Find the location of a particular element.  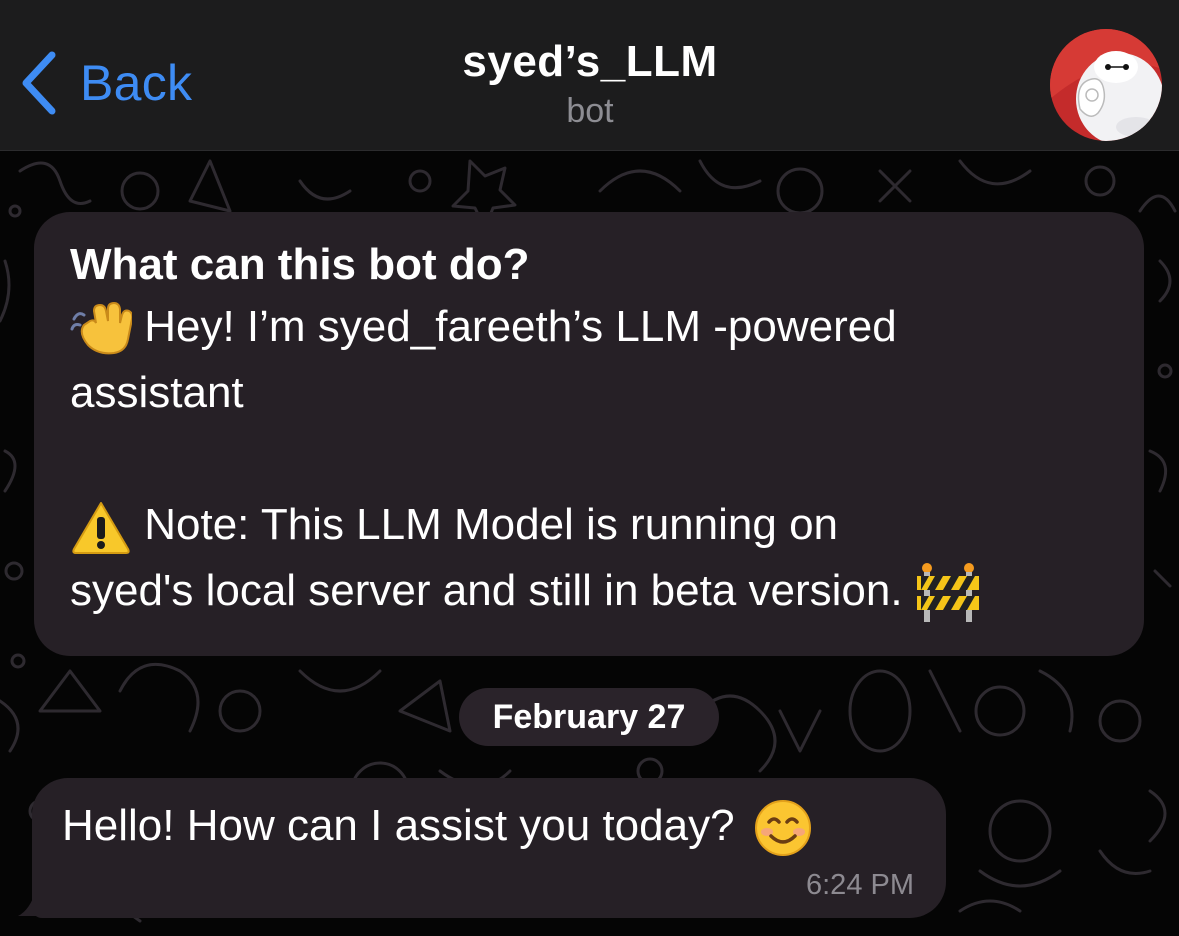

bot-info-line-2: assistant is located at coordinates (157, 392).